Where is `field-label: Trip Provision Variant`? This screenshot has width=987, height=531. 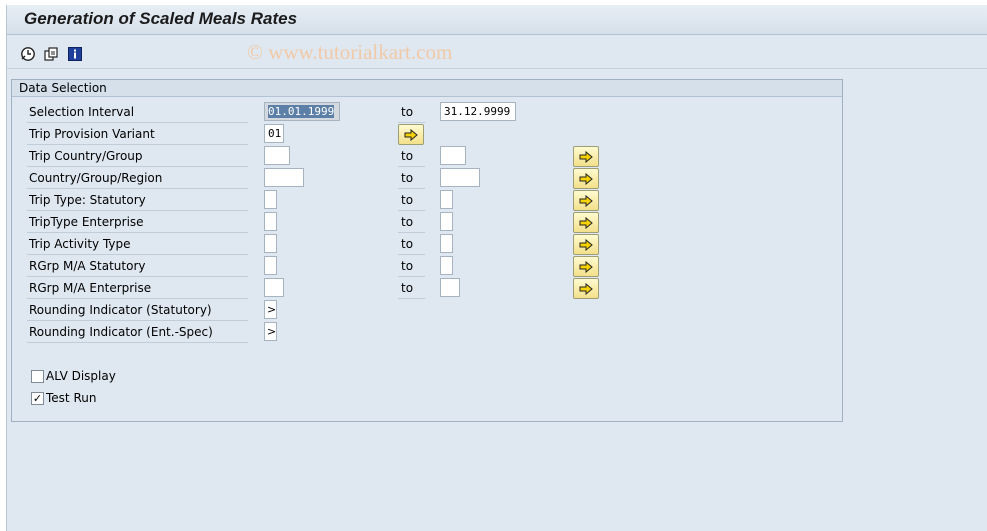 field-label: Trip Provision Variant is located at coordinates (137, 134).